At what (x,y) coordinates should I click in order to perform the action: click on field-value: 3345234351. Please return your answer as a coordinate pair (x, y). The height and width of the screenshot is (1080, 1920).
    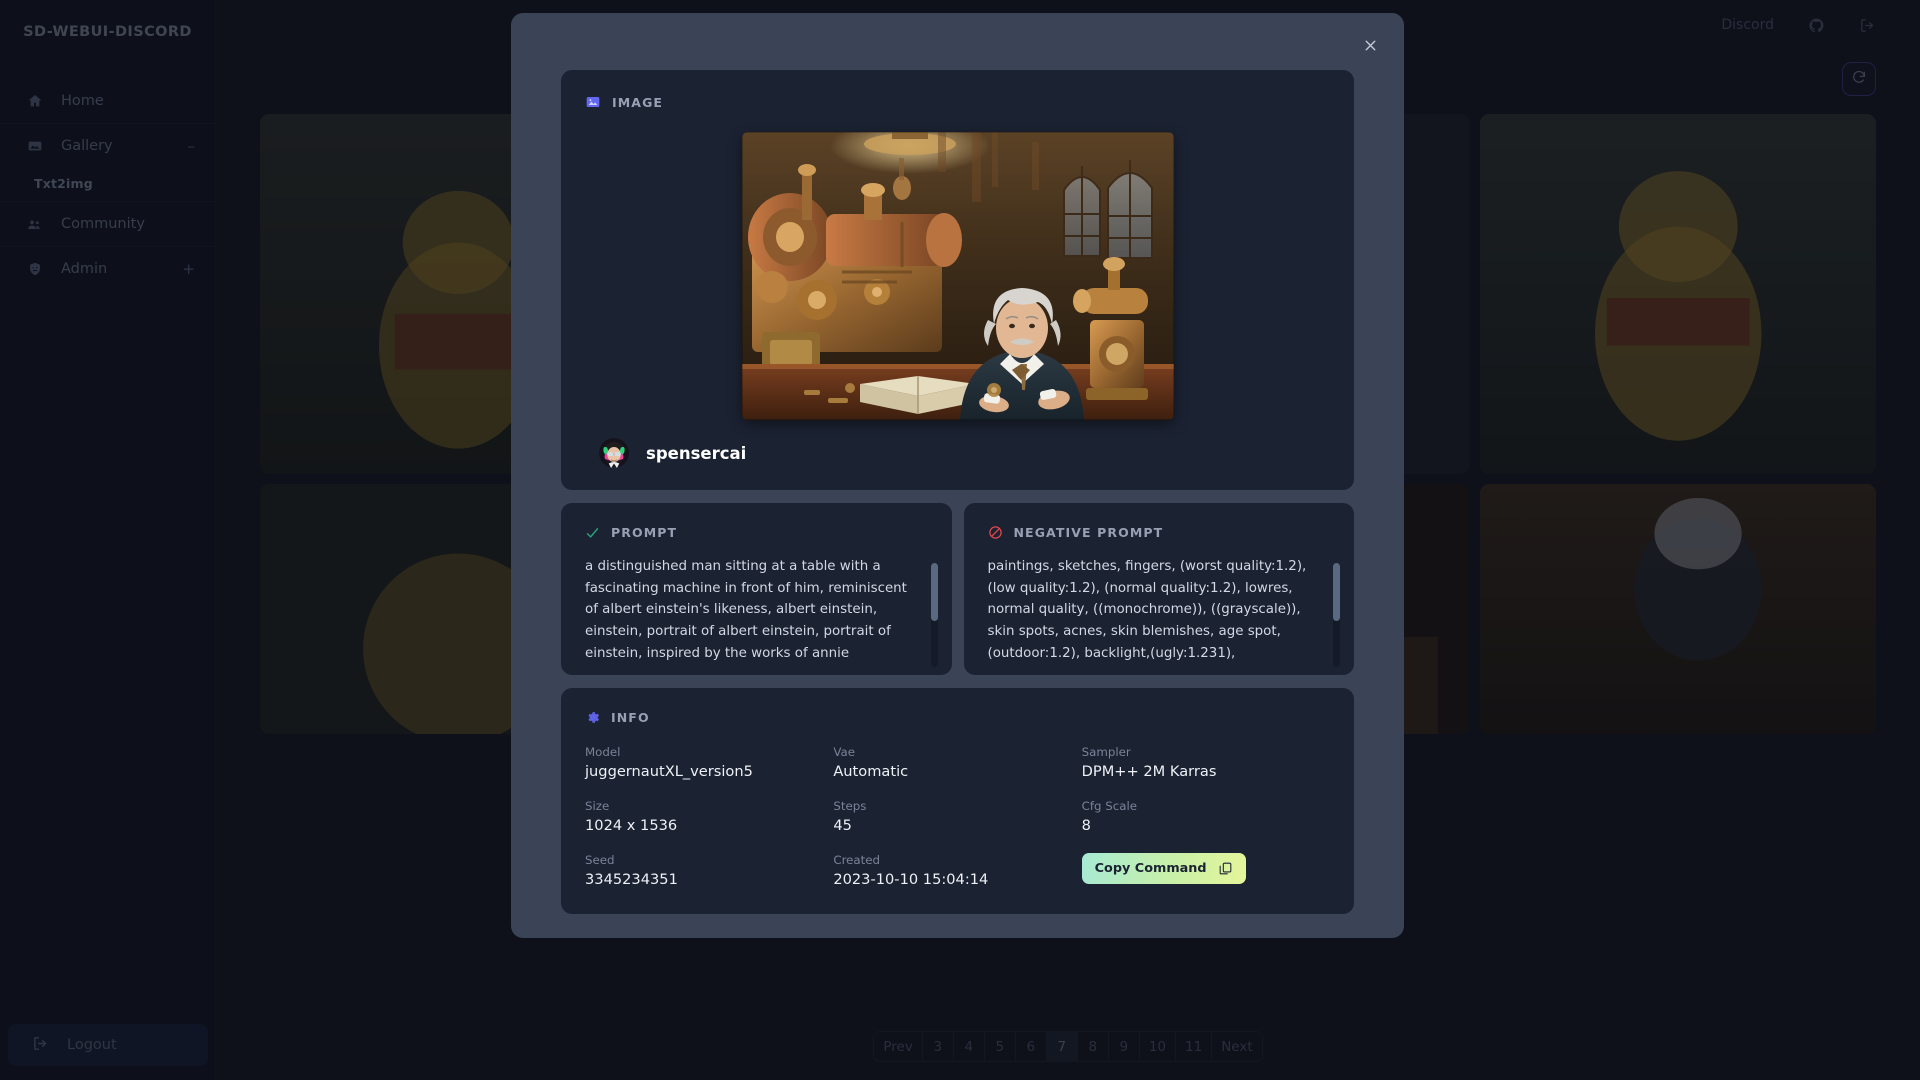
    Looking at the image, I should click on (631, 879).